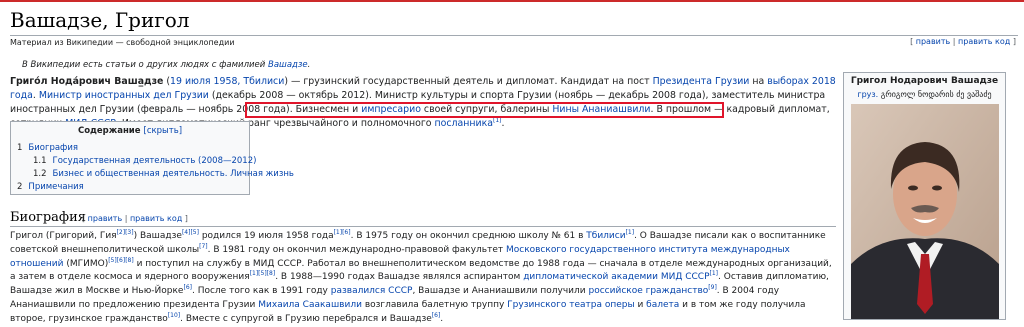 The image size is (1024, 327). What do you see at coordinates (701, 81) in the screenshot?
I see `president-link: Президента Грузии` at bounding box center [701, 81].